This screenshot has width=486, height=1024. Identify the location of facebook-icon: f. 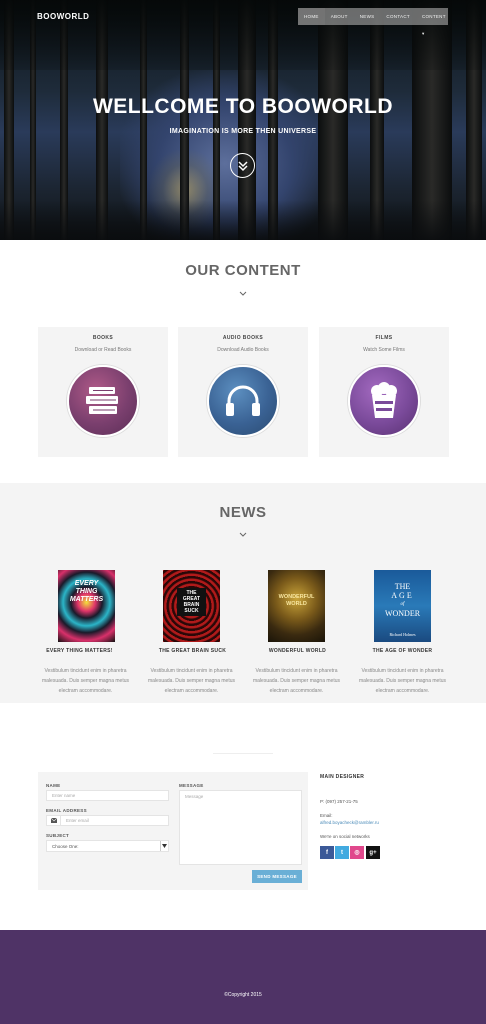
(327, 852).